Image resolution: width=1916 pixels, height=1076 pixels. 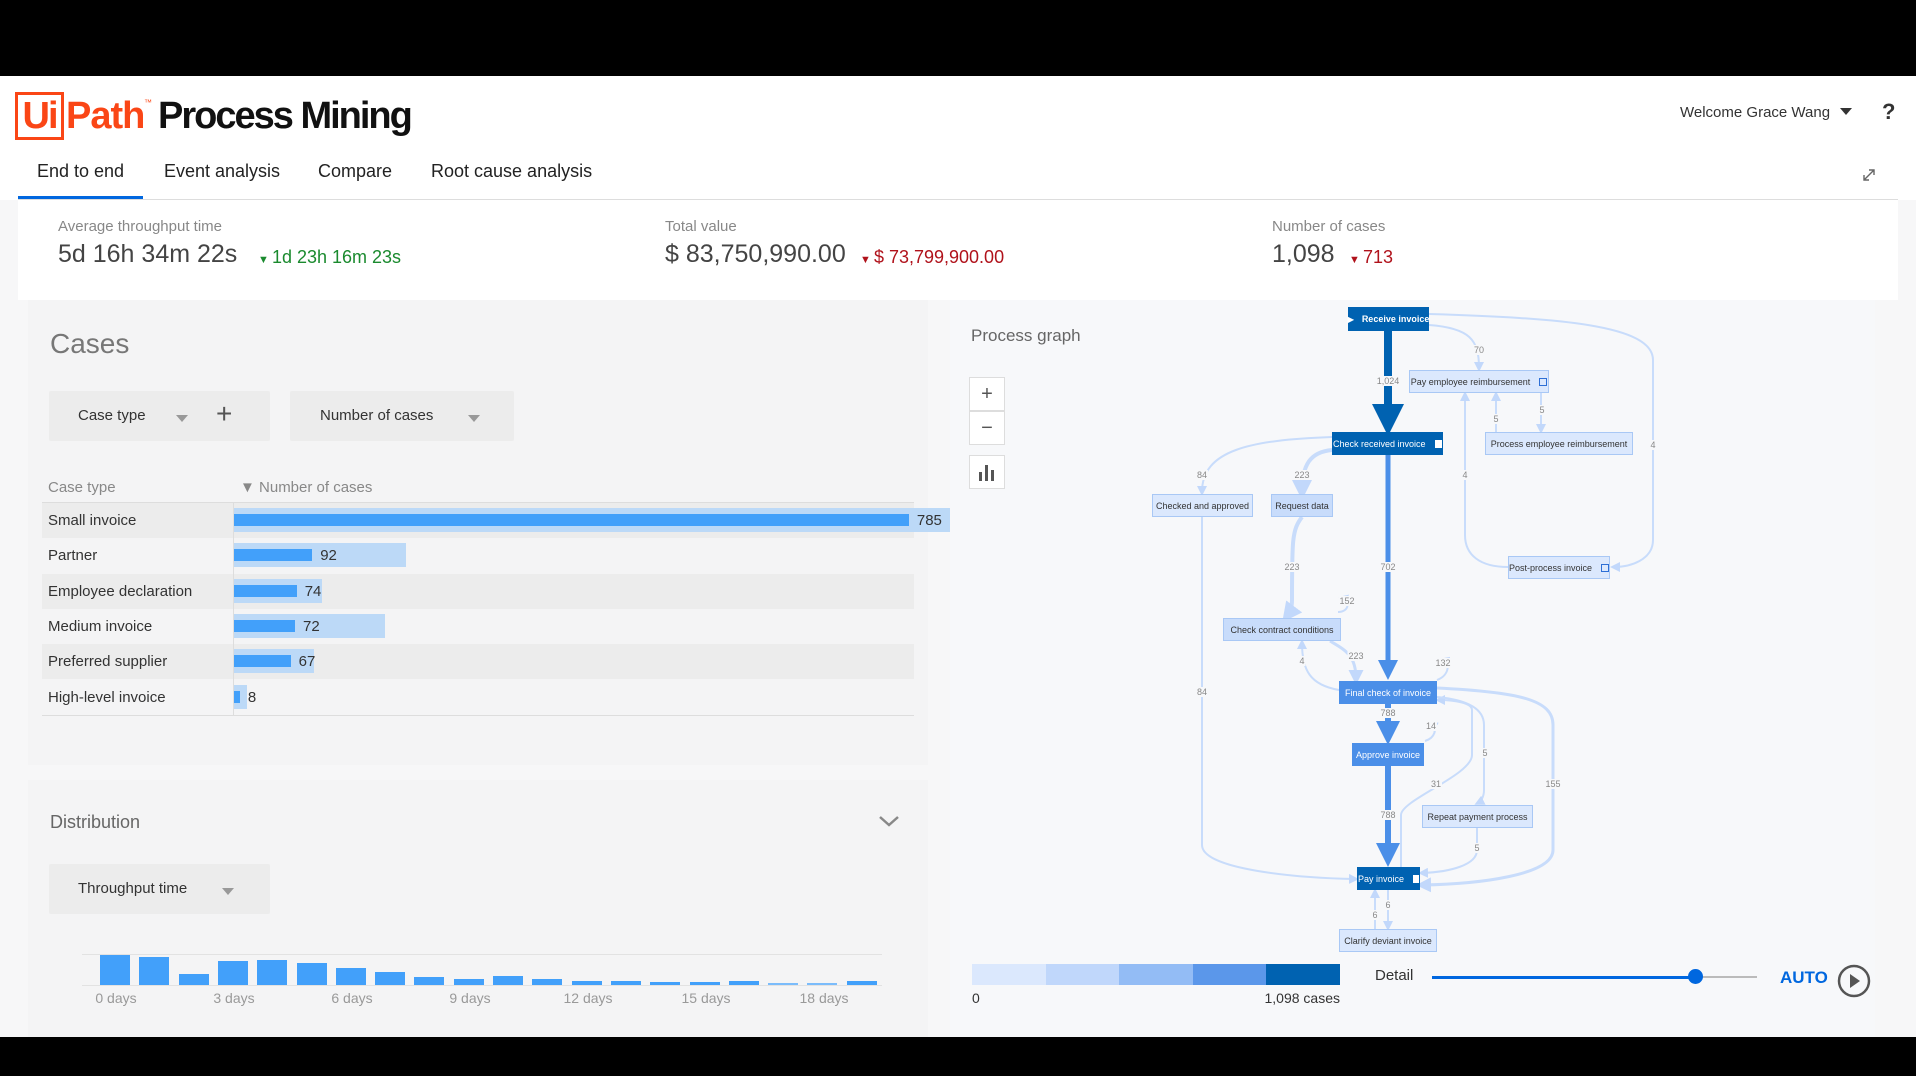 I want to click on node-label: Checked and approved, so click(x=1202, y=505).